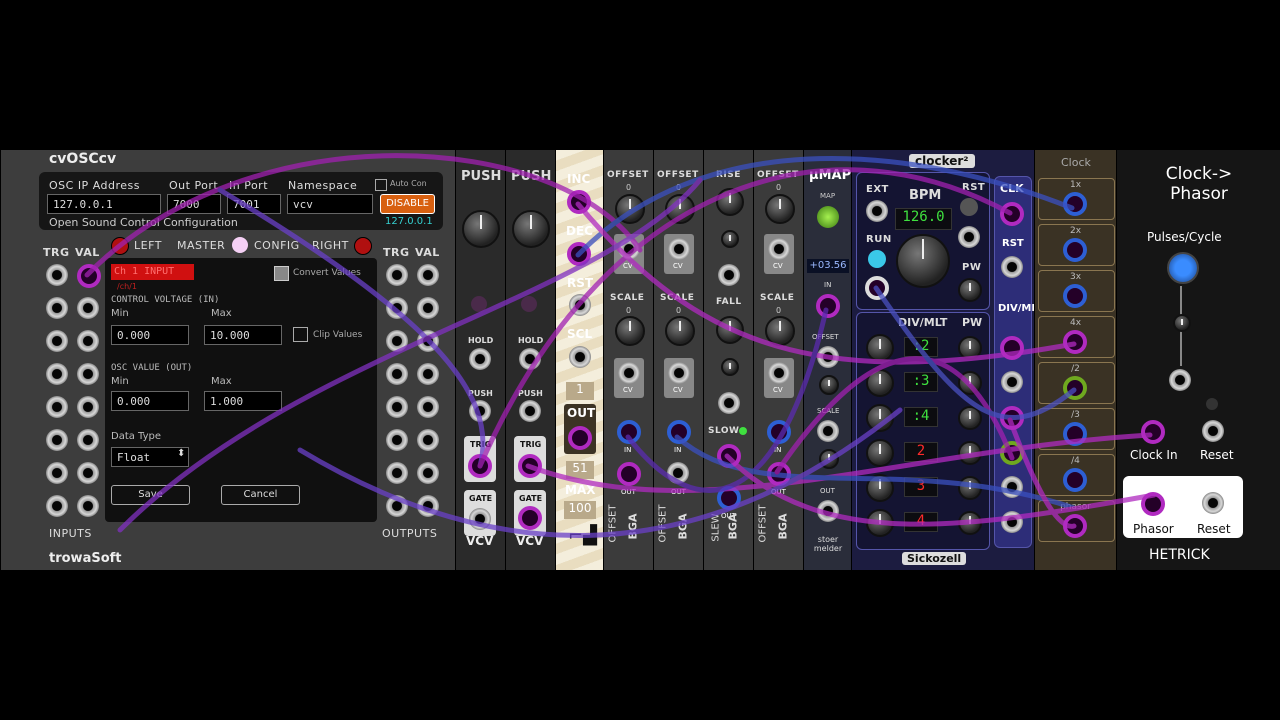 The height and width of the screenshot is (720, 1280). Describe the element at coordinates (678, 473) in the screenshot. I see `offset-out-jack` at that location.